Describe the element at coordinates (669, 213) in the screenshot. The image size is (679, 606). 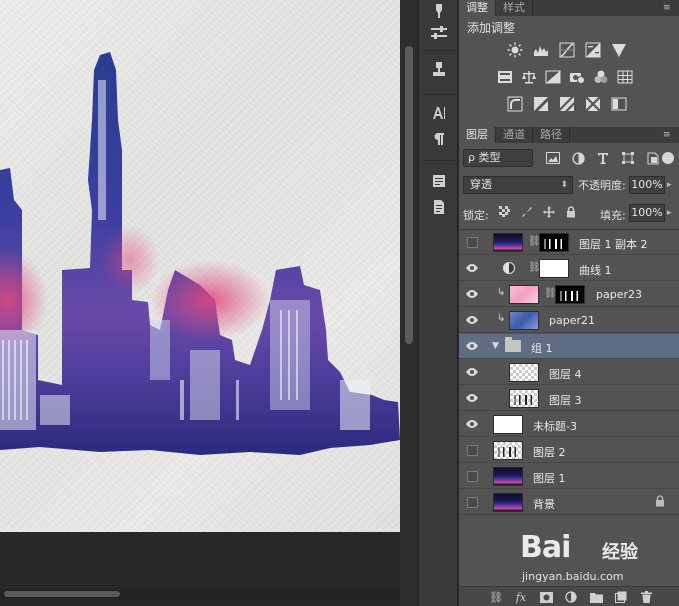
I see `fill-dropdown-icon: ▸` at that location.